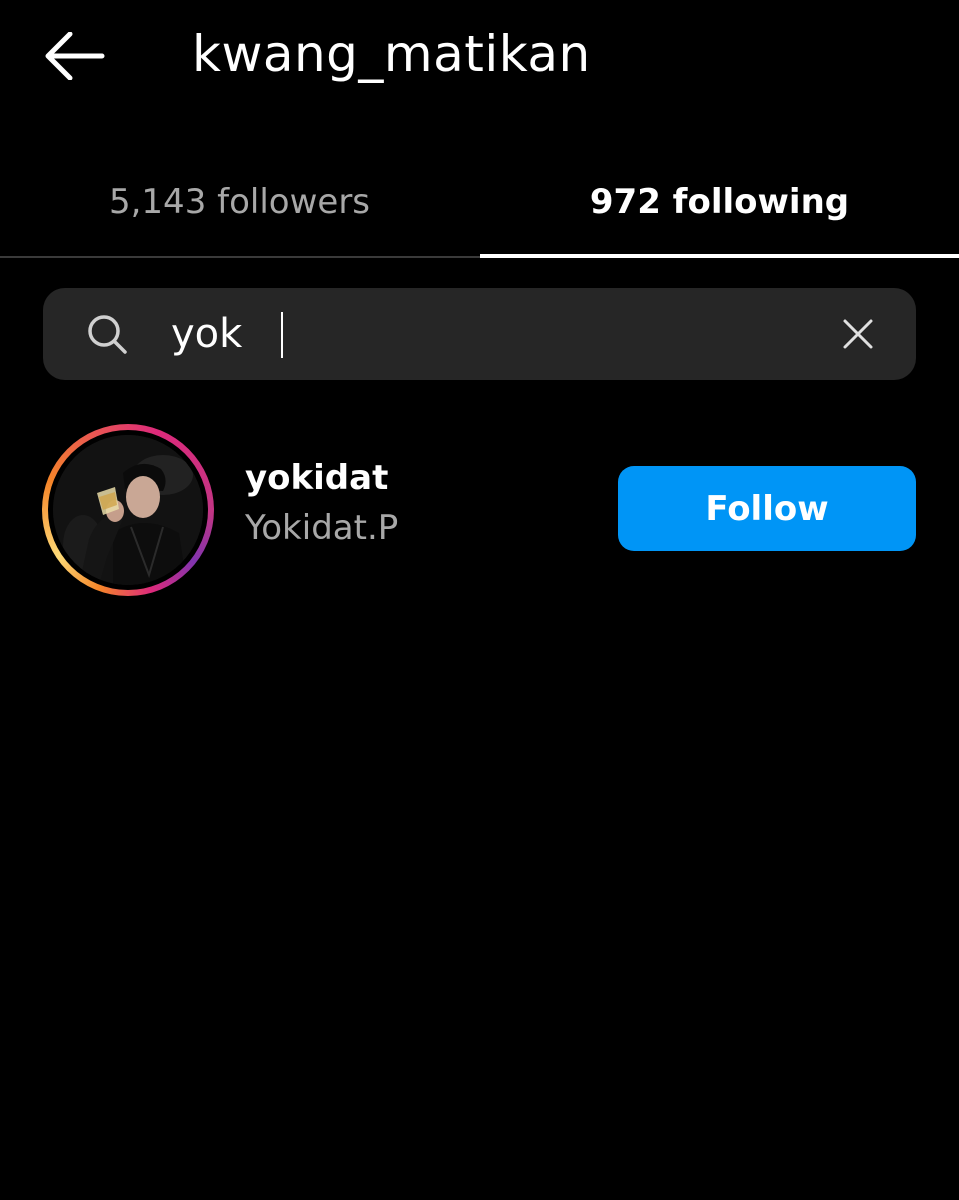 The width and height of the screenshot is (959, 1200). I want to click on avatar, so click(128, 510).